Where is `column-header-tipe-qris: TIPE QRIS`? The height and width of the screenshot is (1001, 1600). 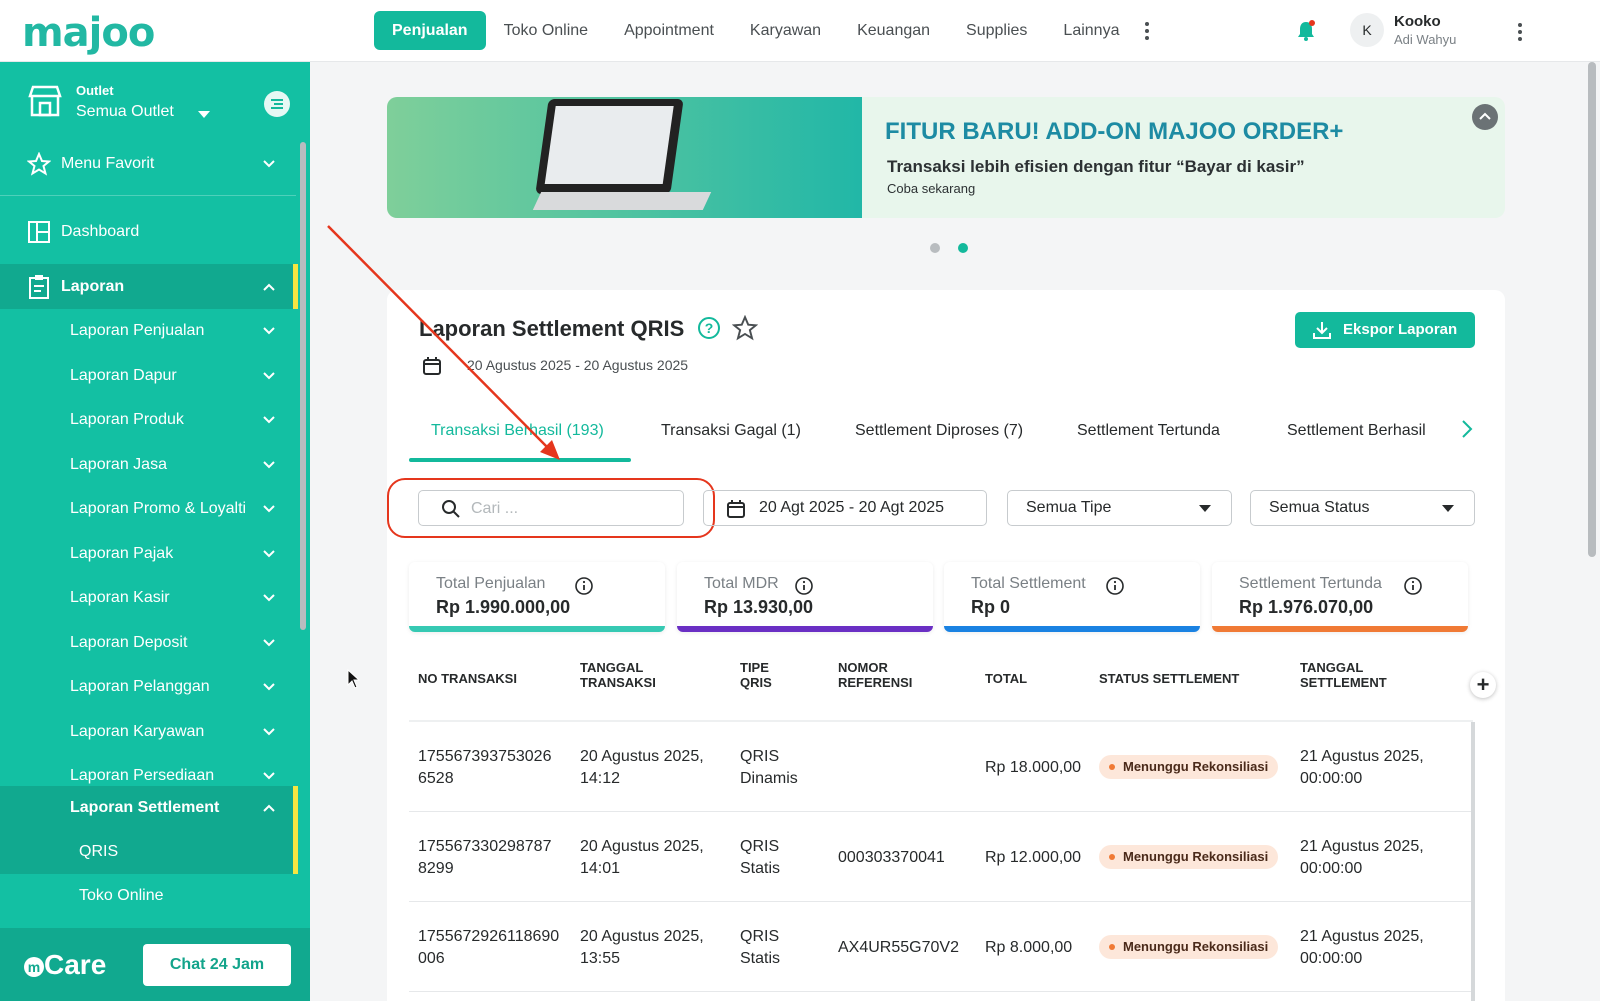
column-header-tipe-qris: TIPE QRIS is located at coordinates (765, 675).